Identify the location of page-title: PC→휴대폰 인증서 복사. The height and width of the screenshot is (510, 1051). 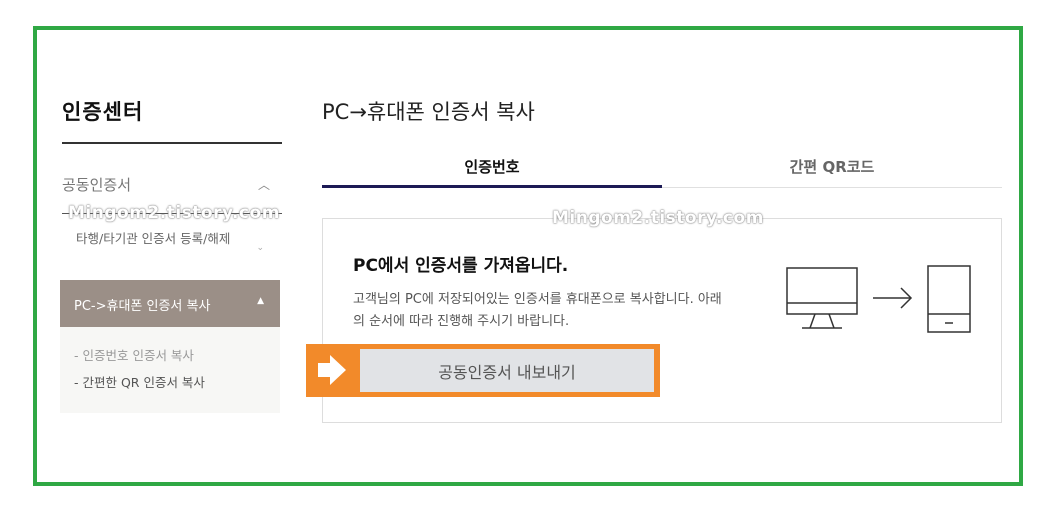
(428, 112).